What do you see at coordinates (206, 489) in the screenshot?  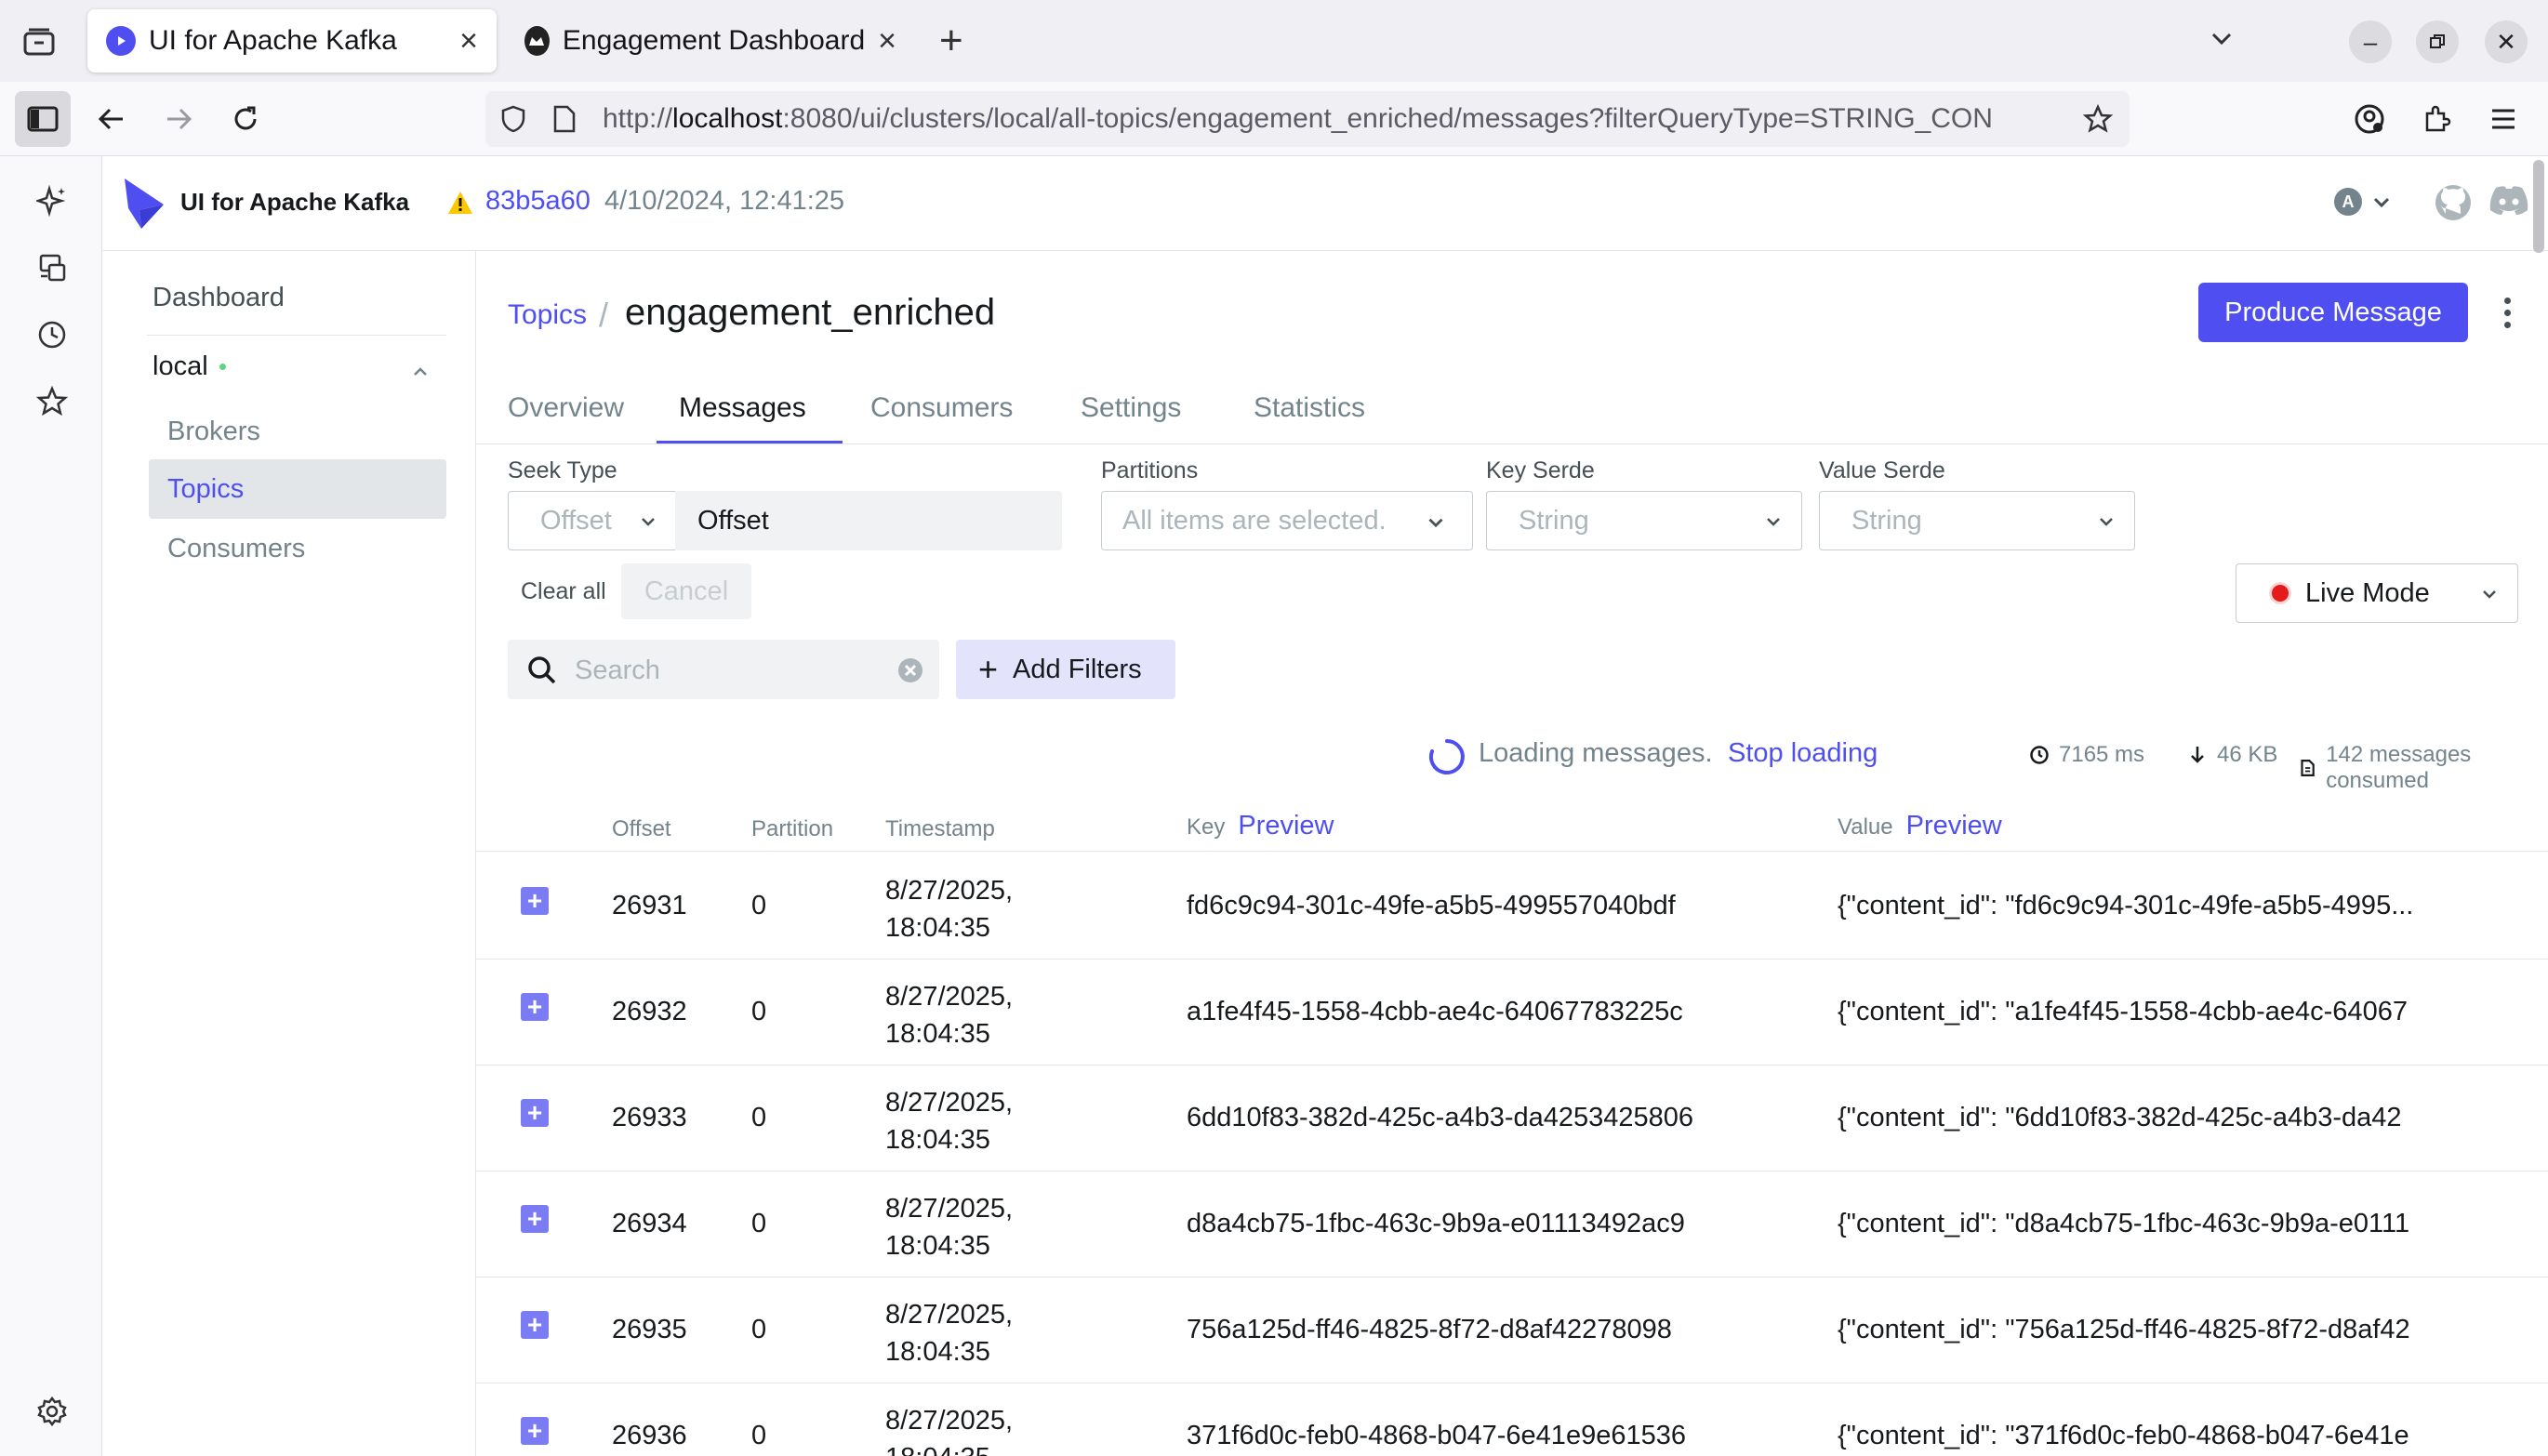 I see `sidebar-item-label: Topics` at bounding box center [206, 489].